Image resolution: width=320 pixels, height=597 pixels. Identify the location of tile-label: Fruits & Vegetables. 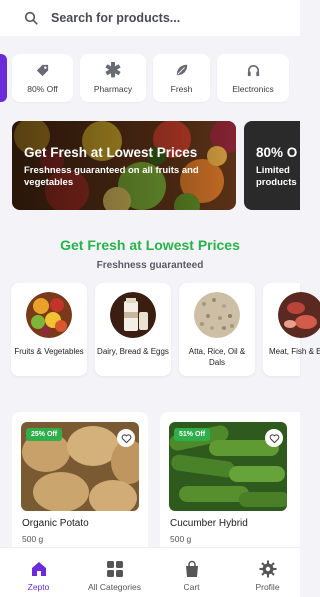
(49, 351).